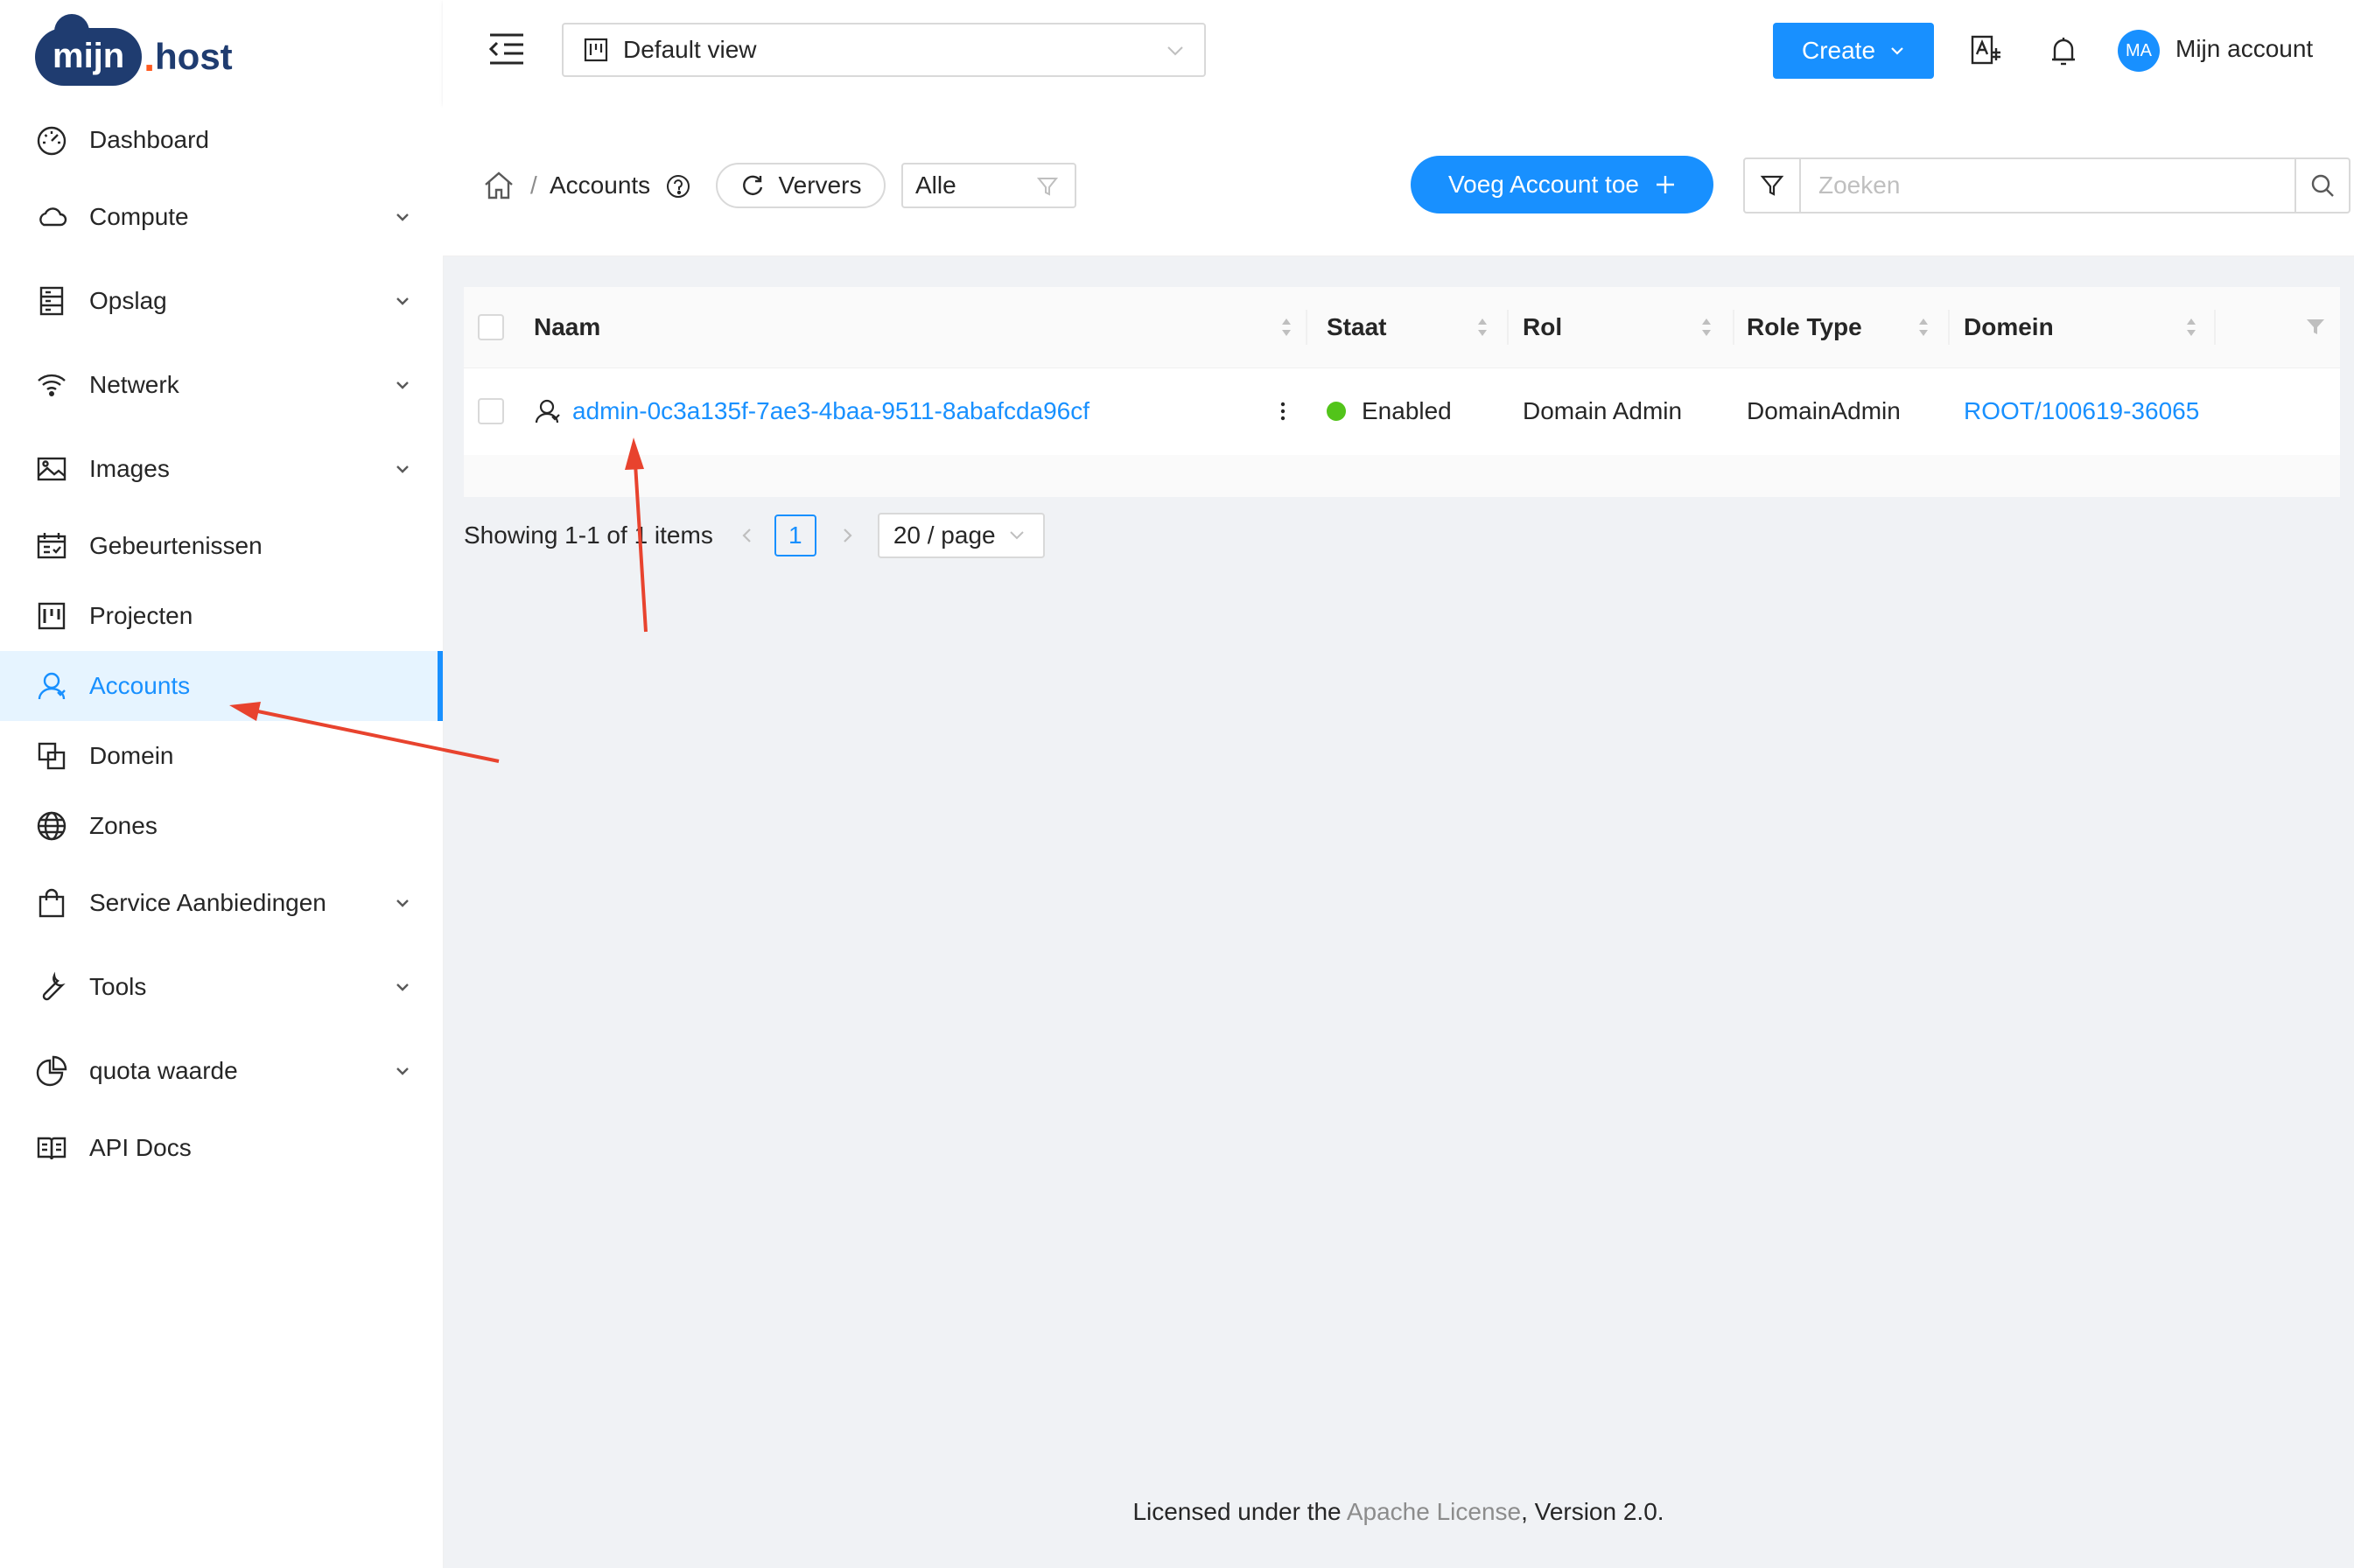 The height and width of the screenshot is (1568, 2354). Describe the element at coordinates (176, 545) in the screenshot. I see `sidebar-item-label: Gebeurtenissen` at that location.